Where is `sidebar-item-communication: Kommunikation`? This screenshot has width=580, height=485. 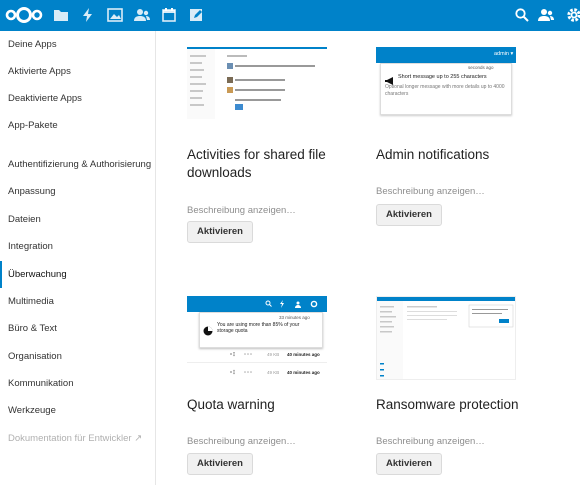 sidebar-item-communication: Kommunikation is located at coordinates (77, 383).